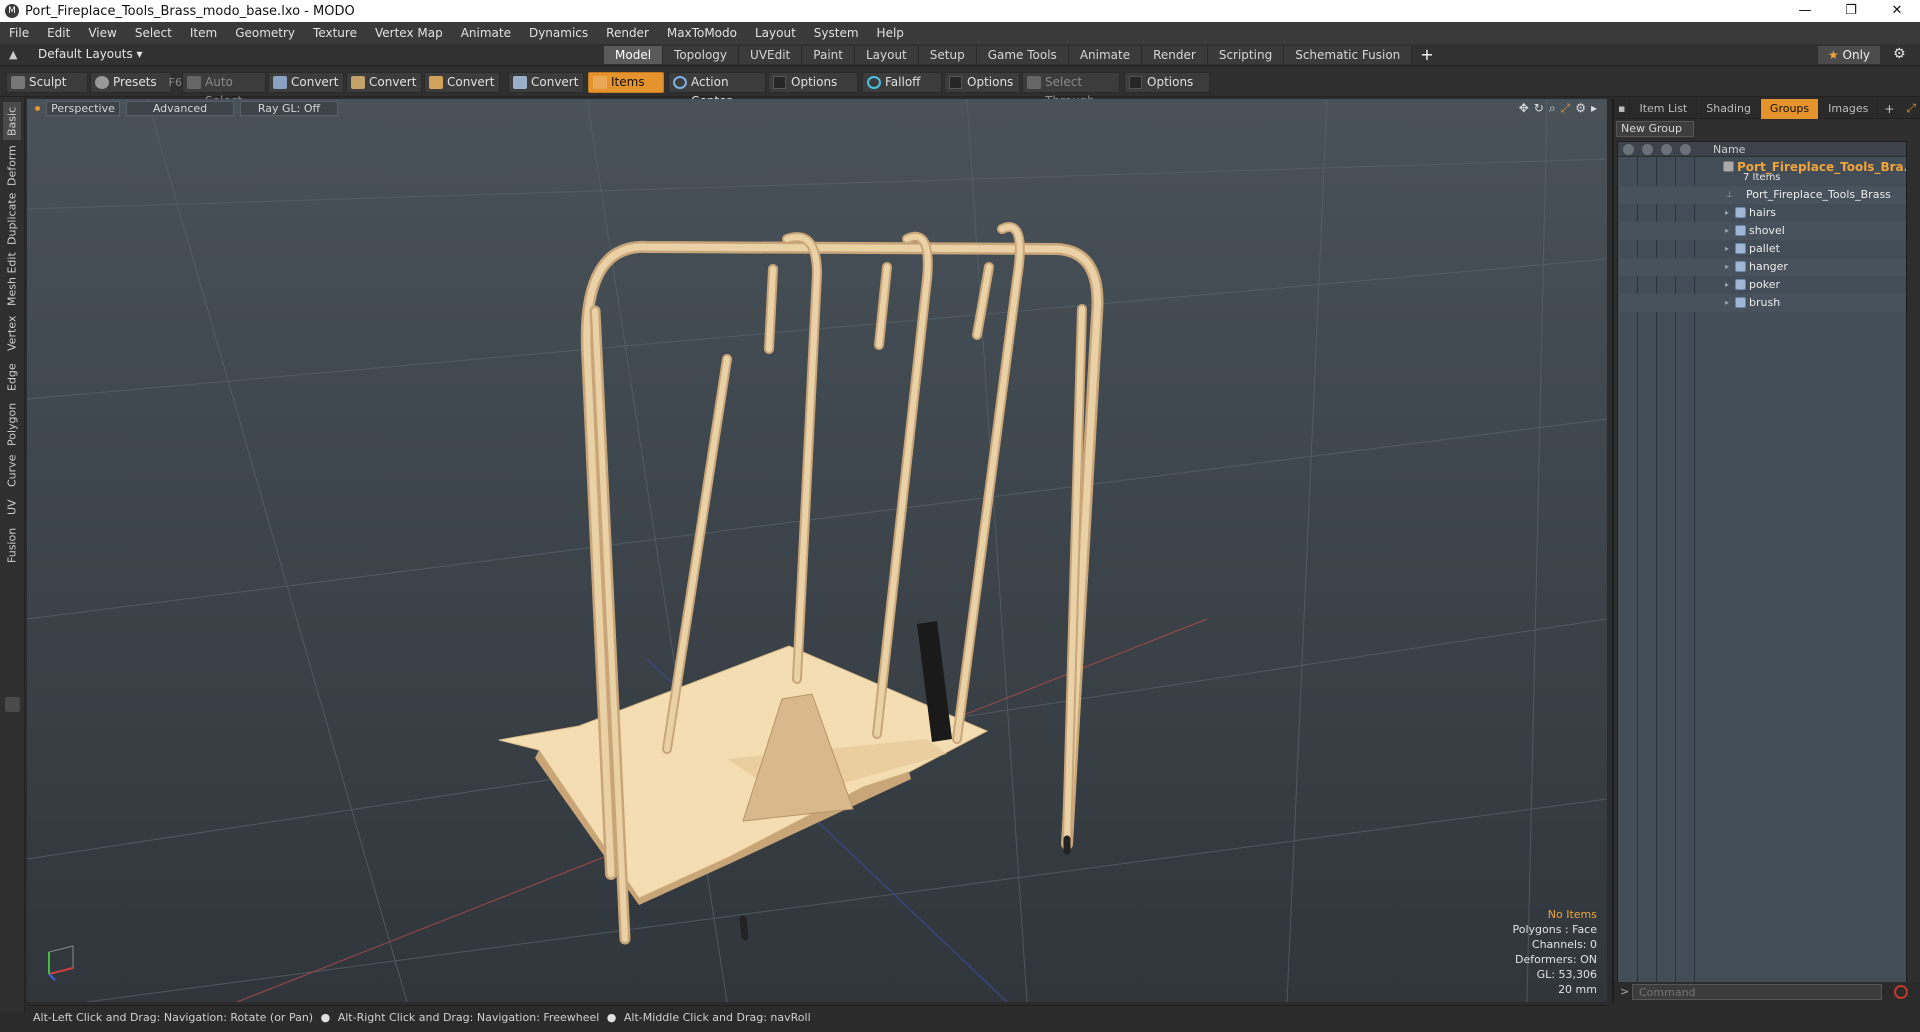 This screenshot has width=1920, height=1032. What do you see at coordinates (1897, 11) in the screenshot?
I see `close-icon: ✕` at bounding box center [1897, 11].